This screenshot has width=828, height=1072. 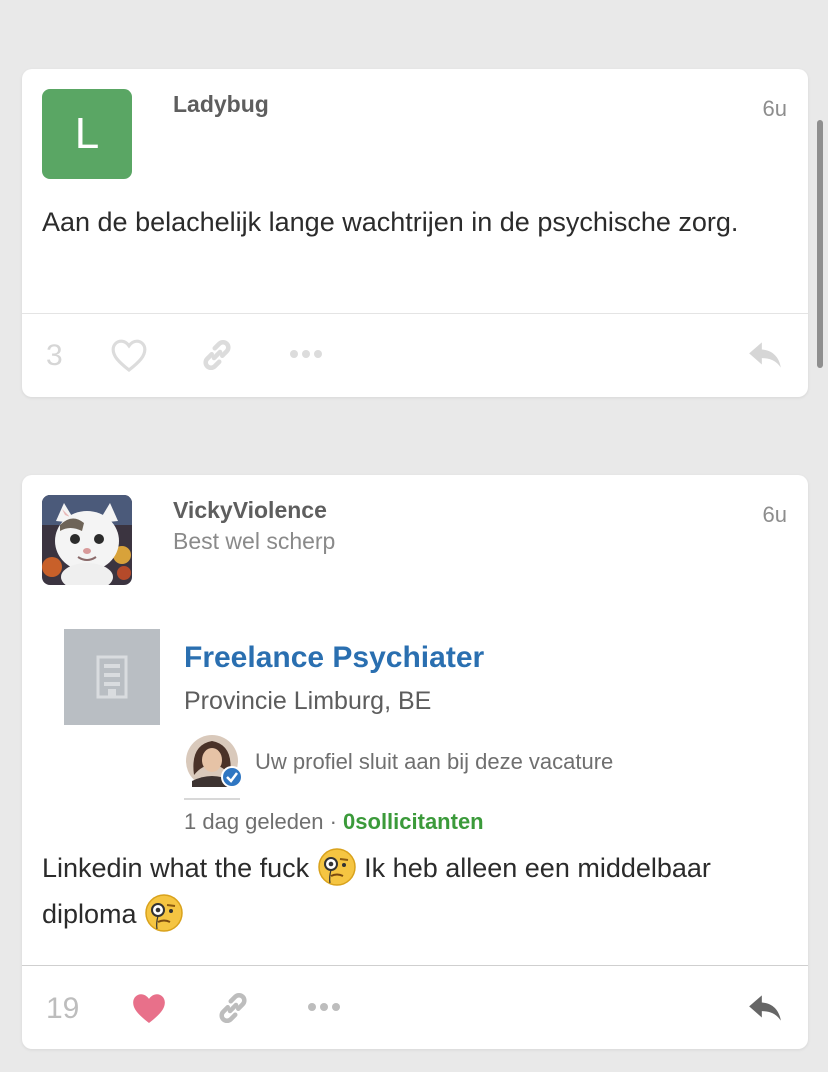 What do you see at coordinates (820, 244) in the screenshot?
I see `scrollbar` at bounding box center [820, 244].